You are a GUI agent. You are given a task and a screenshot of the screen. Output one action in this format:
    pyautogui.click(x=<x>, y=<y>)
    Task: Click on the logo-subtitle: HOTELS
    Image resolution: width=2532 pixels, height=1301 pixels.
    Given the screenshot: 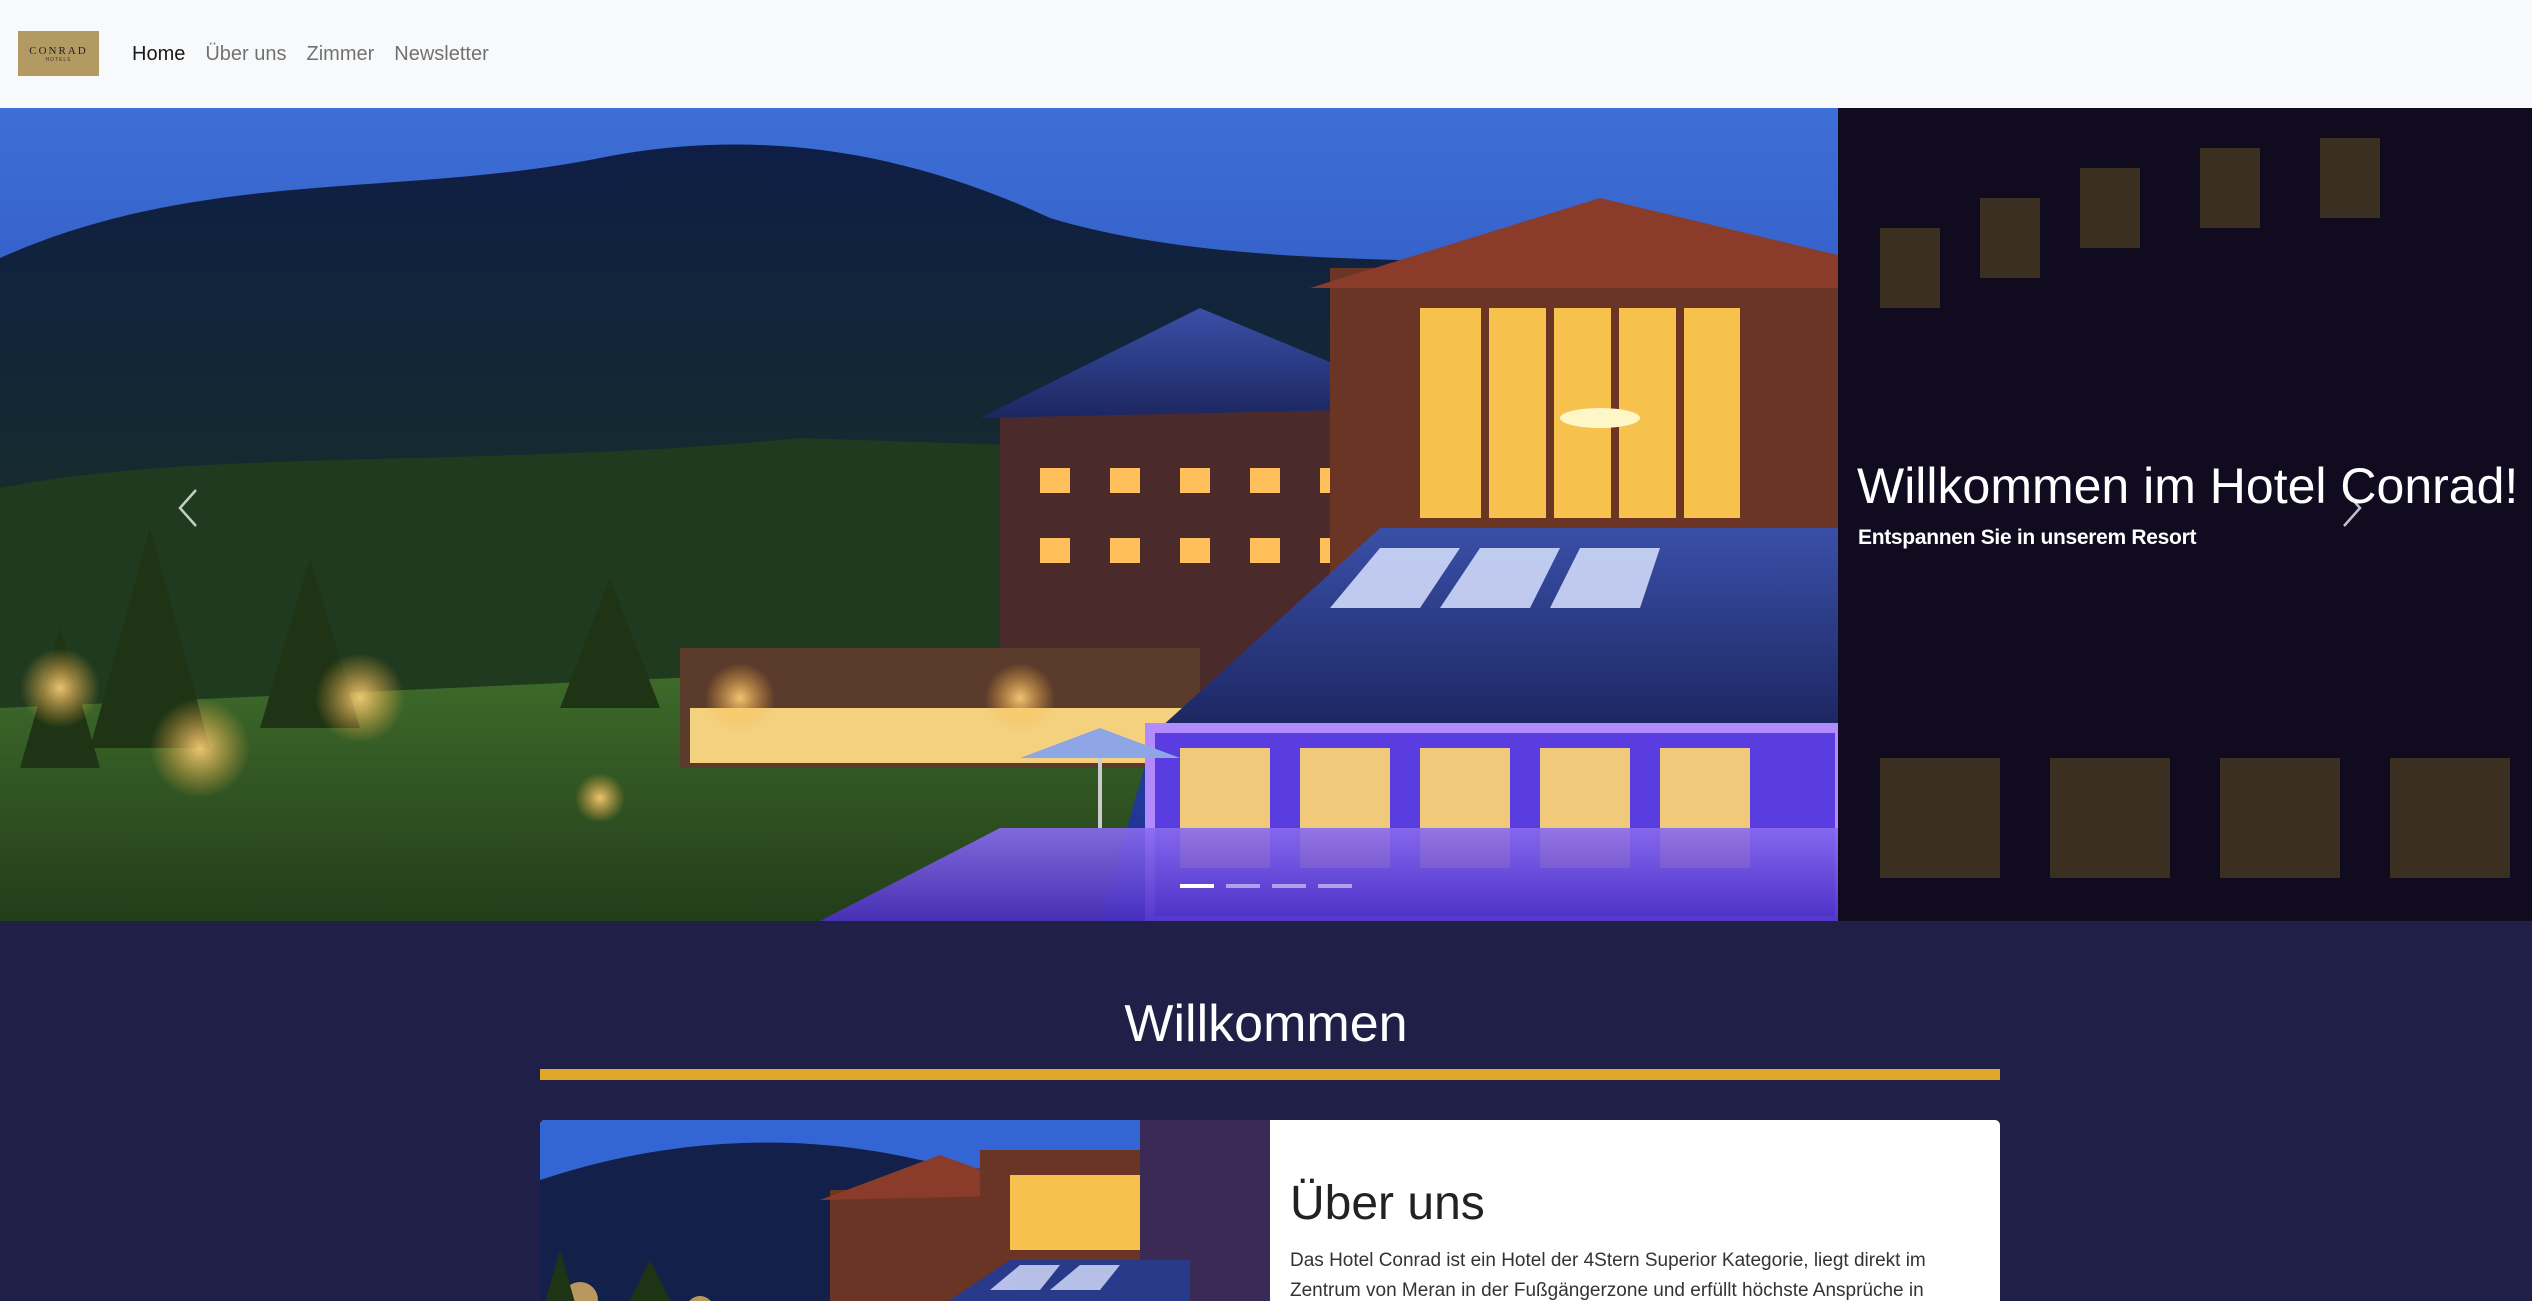 What is the action you would take?
    pyautogui.click(x=58, y=59)
    